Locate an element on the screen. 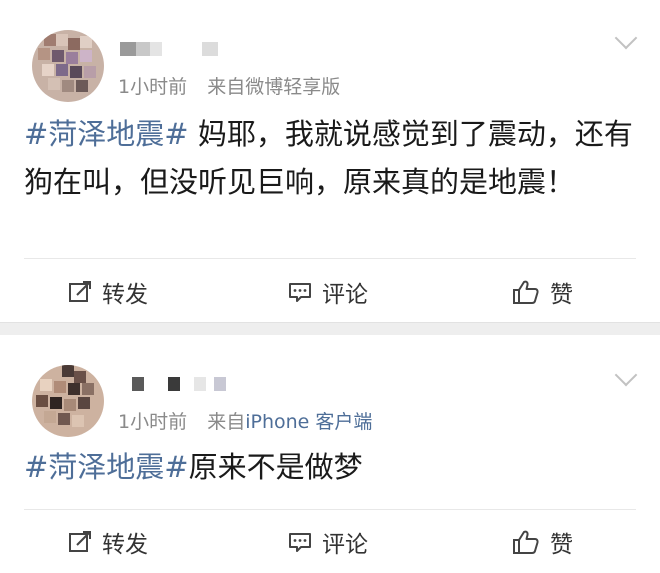  post-meta: 1小时前 来自微博轻享版 is located at coordinates (229, 85).